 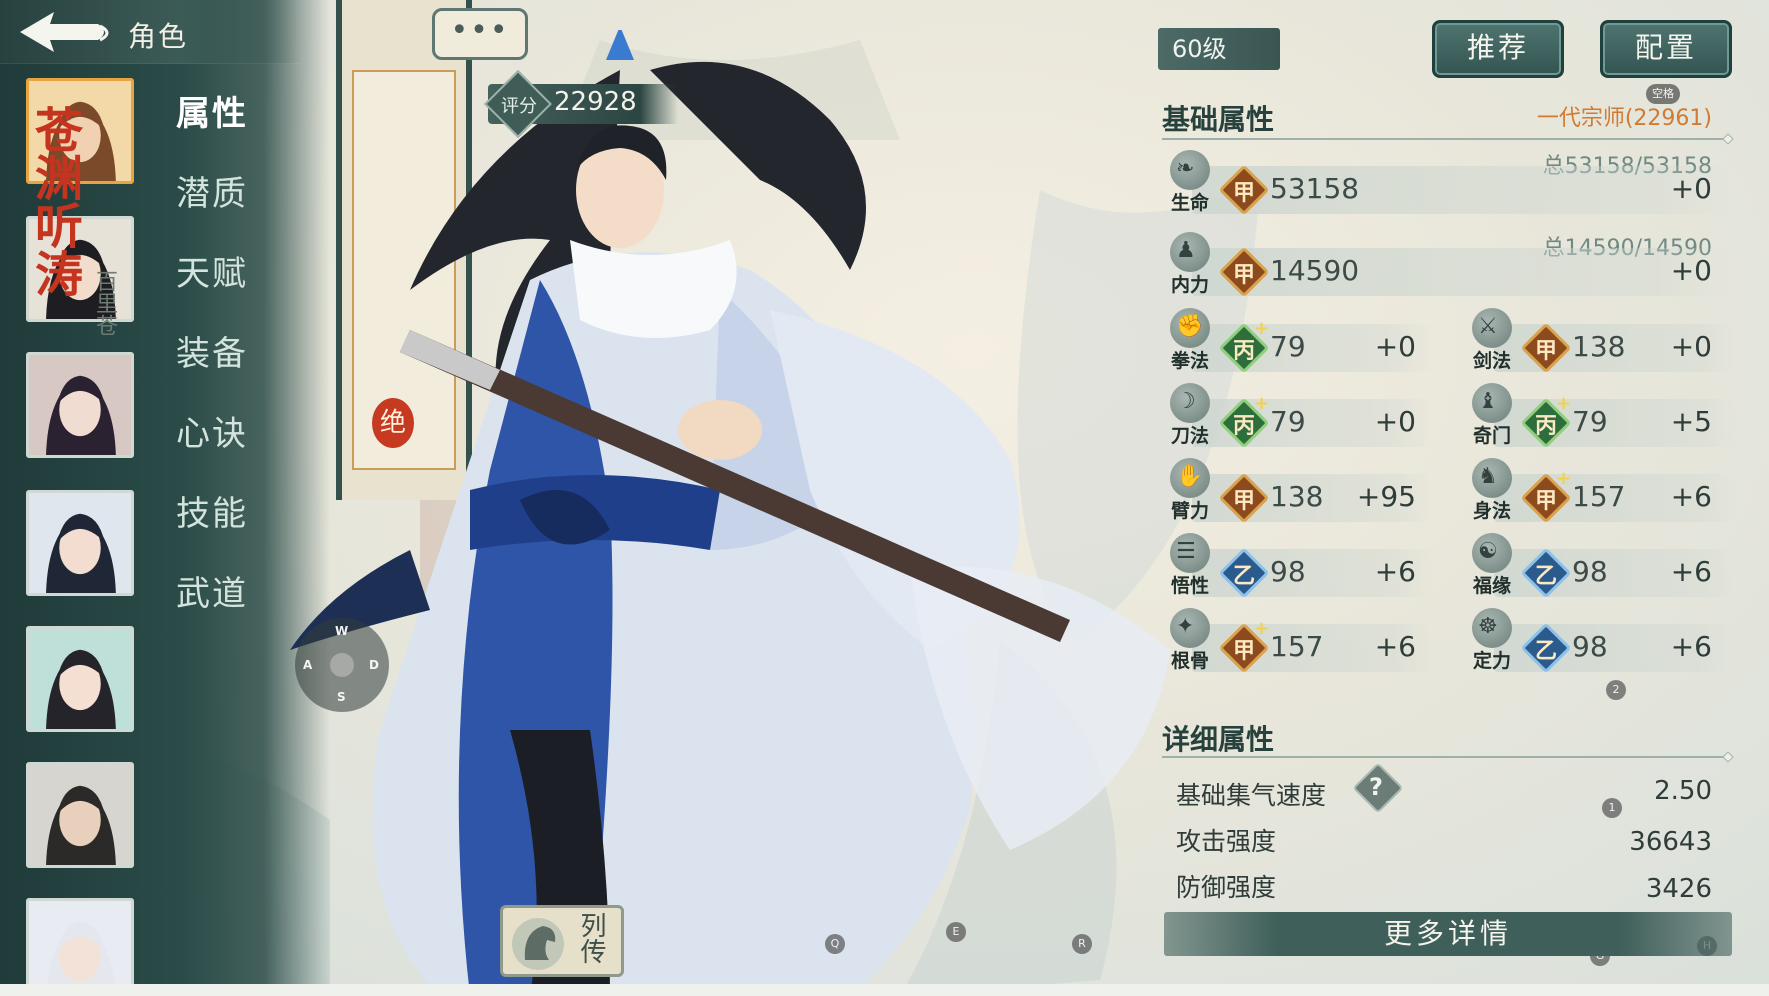 I want to click on attribute-icon: ☰ 悟性, so click(x=1190, y=566).